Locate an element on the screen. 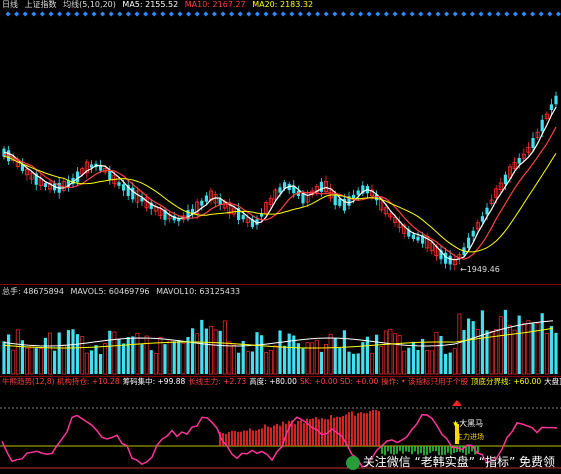 The image size is (561, 474). low-arrow-icon: ← is located at coordinates (463, 269).